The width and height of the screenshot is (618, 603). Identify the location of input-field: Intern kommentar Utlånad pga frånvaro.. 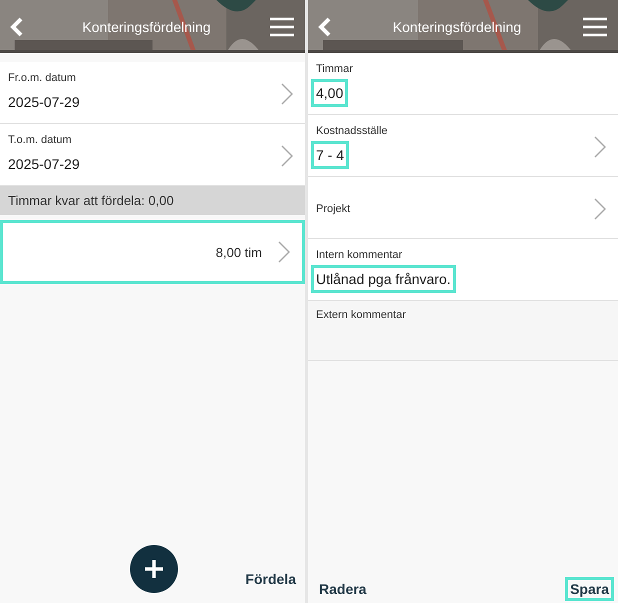
(463, 270).